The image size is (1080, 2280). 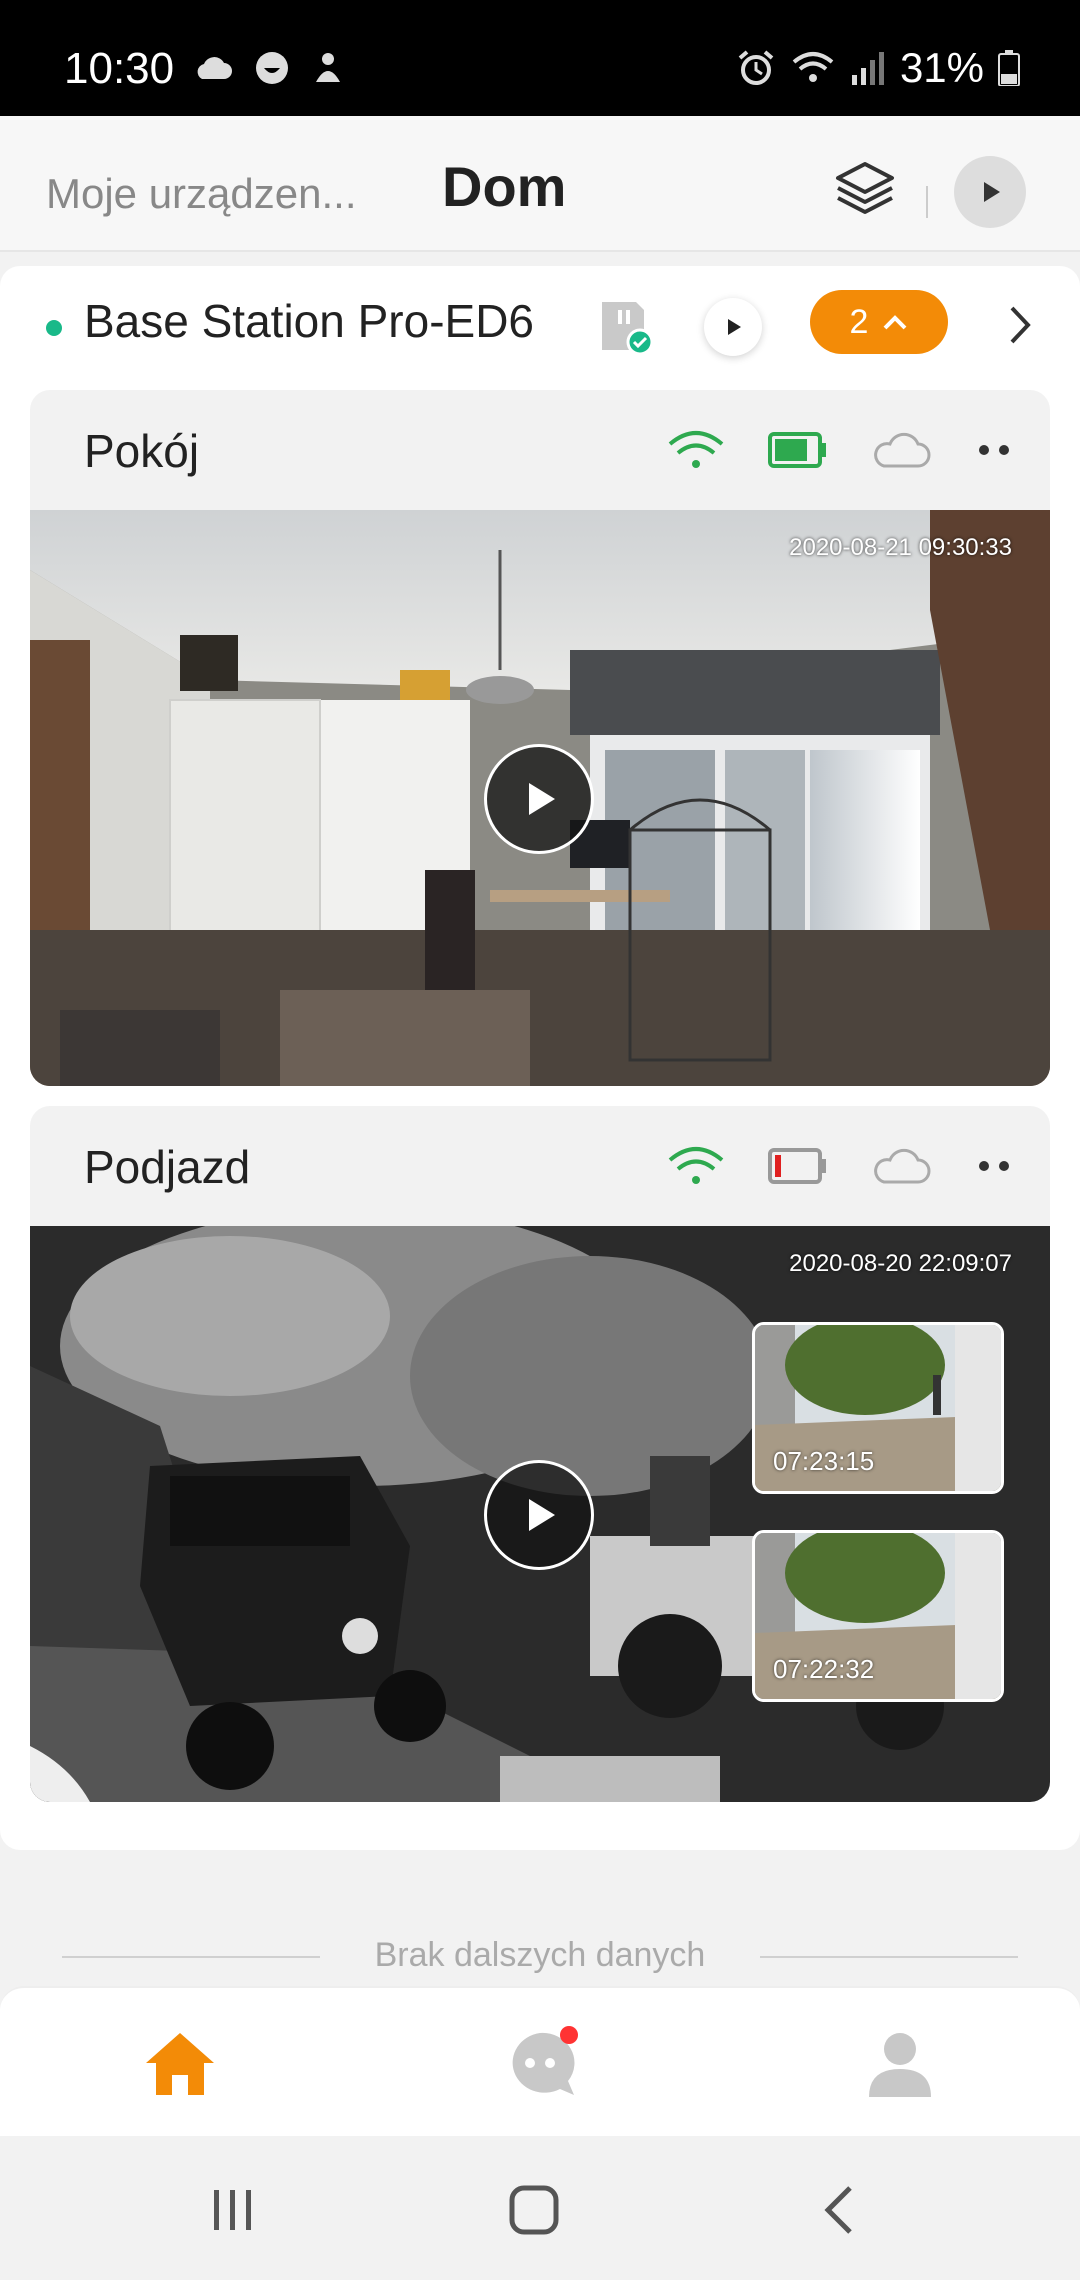 I want to click on status-time: 10:30, so click(x=119, y=68).